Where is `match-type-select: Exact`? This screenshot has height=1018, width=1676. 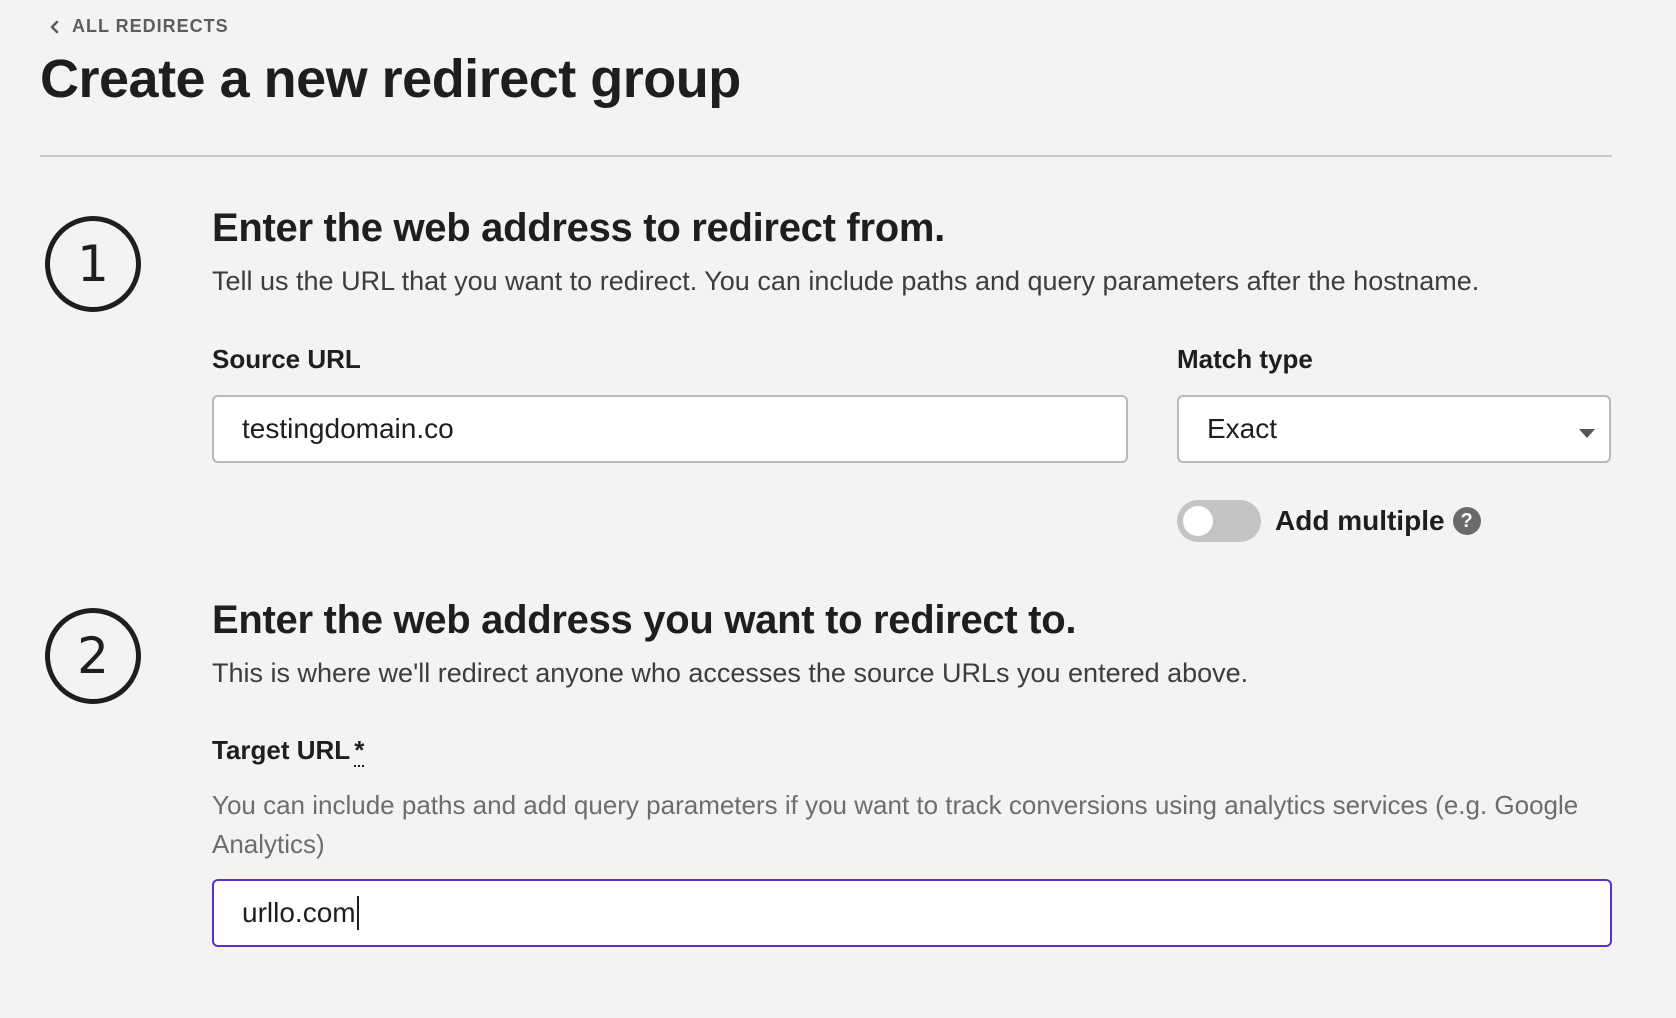 match-type-select: Exact is located at coordinates (1394, 429).